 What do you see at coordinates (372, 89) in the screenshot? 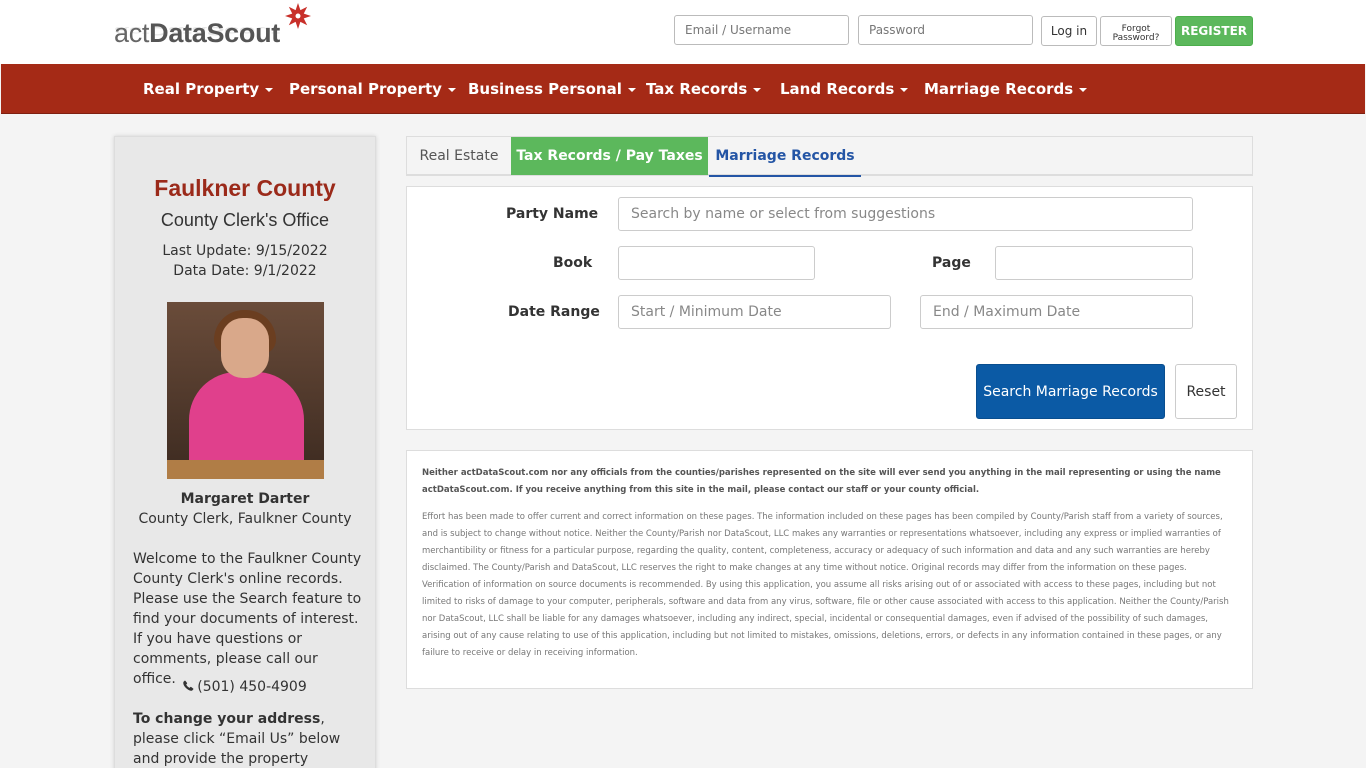
I see `nav-item-personal-property: Personal Property` at bounding box center [372, 89].